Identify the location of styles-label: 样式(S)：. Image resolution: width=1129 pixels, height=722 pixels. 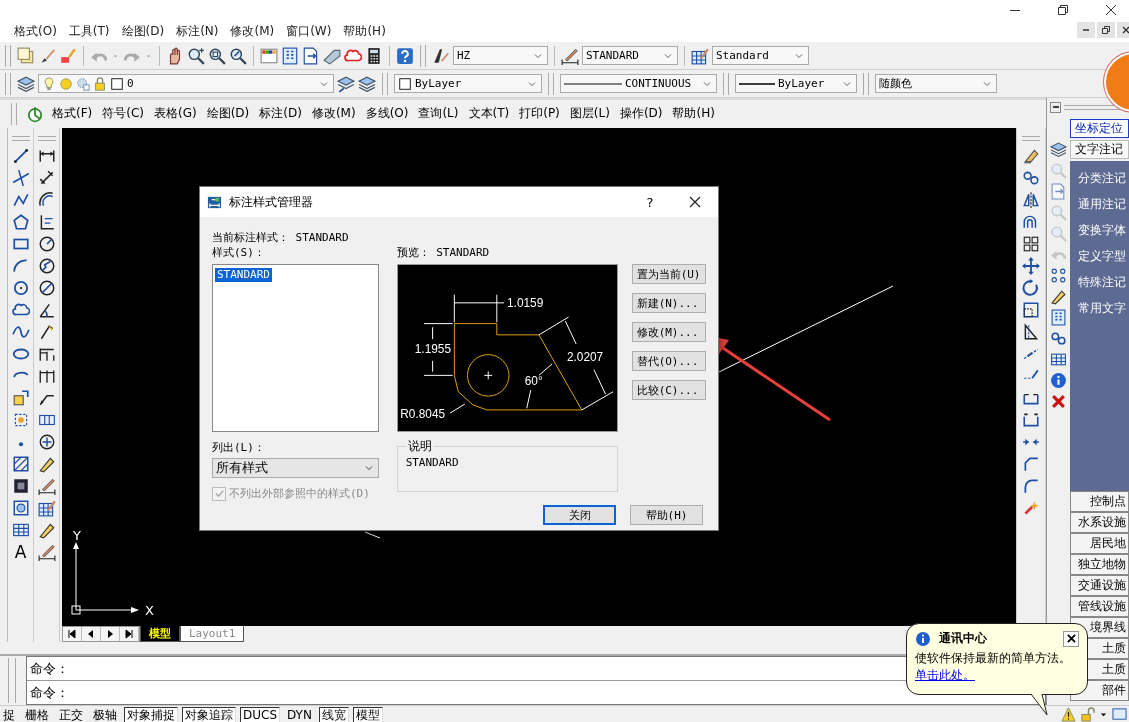
(239, 252).